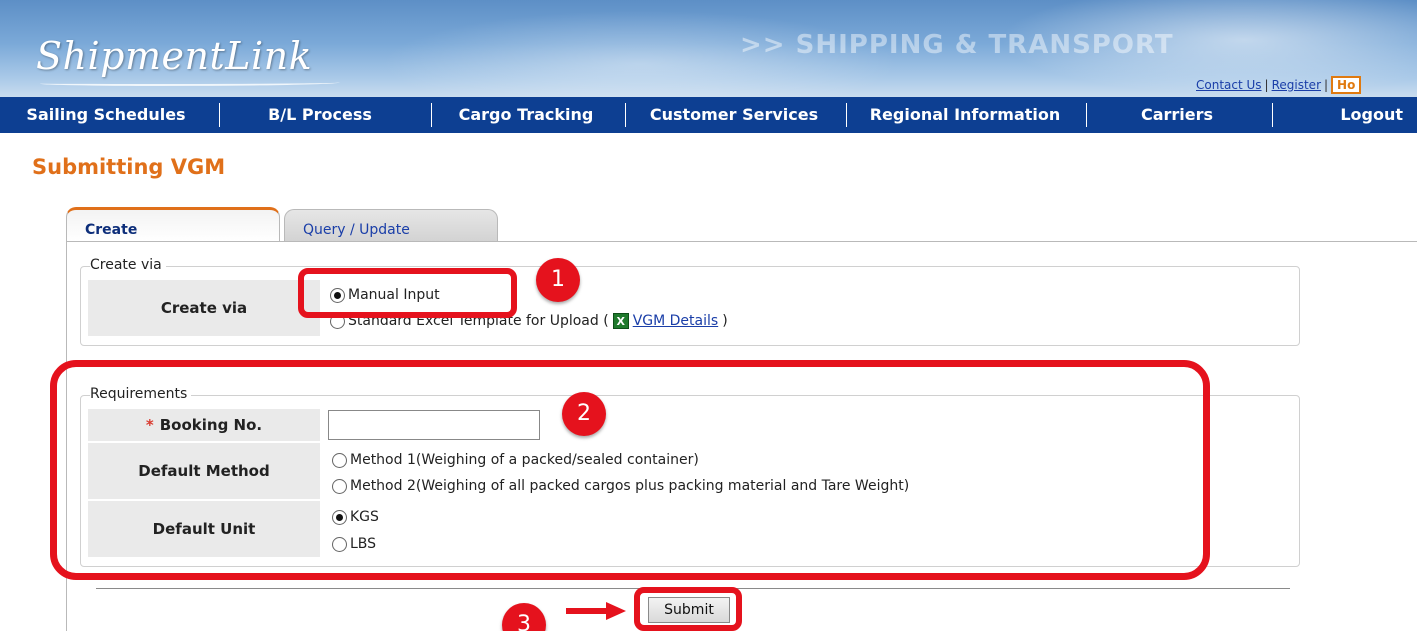 This screenshot has height=631, width=1417. What do you see at coordinates (1177, 115) in the screenshot?
I see `nav-carriers: Carriers` at bounding box center [1177, 115].